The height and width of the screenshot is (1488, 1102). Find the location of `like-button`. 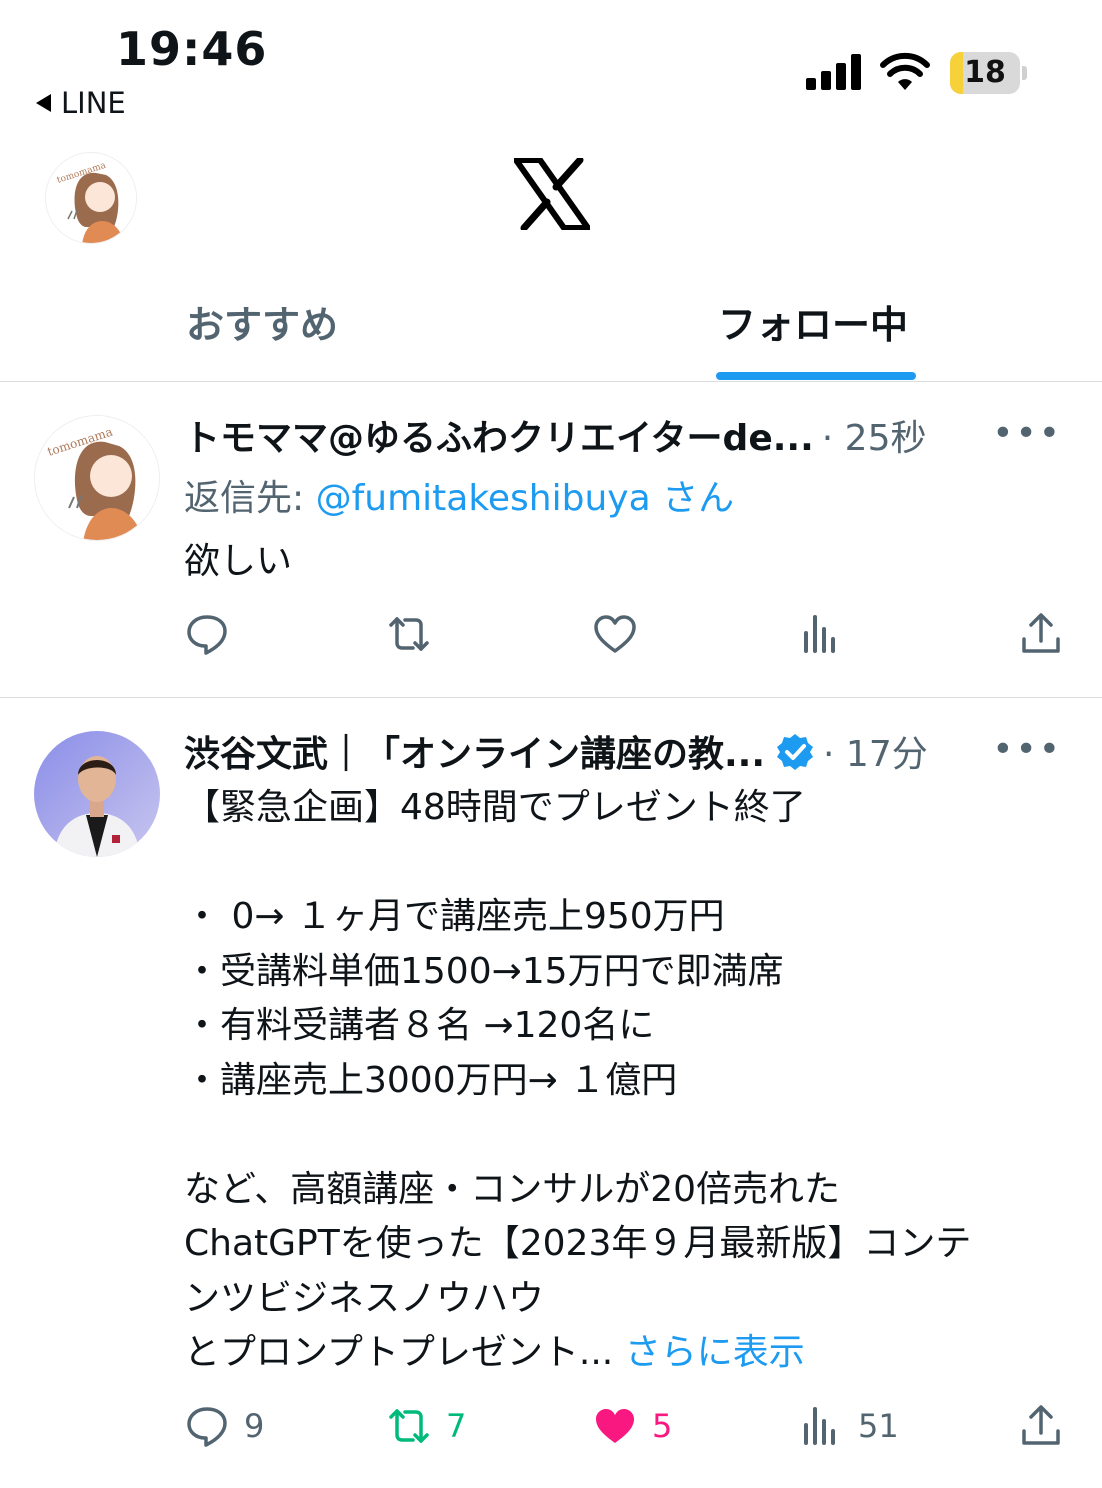

like-button is located at coordinates (622, 634).